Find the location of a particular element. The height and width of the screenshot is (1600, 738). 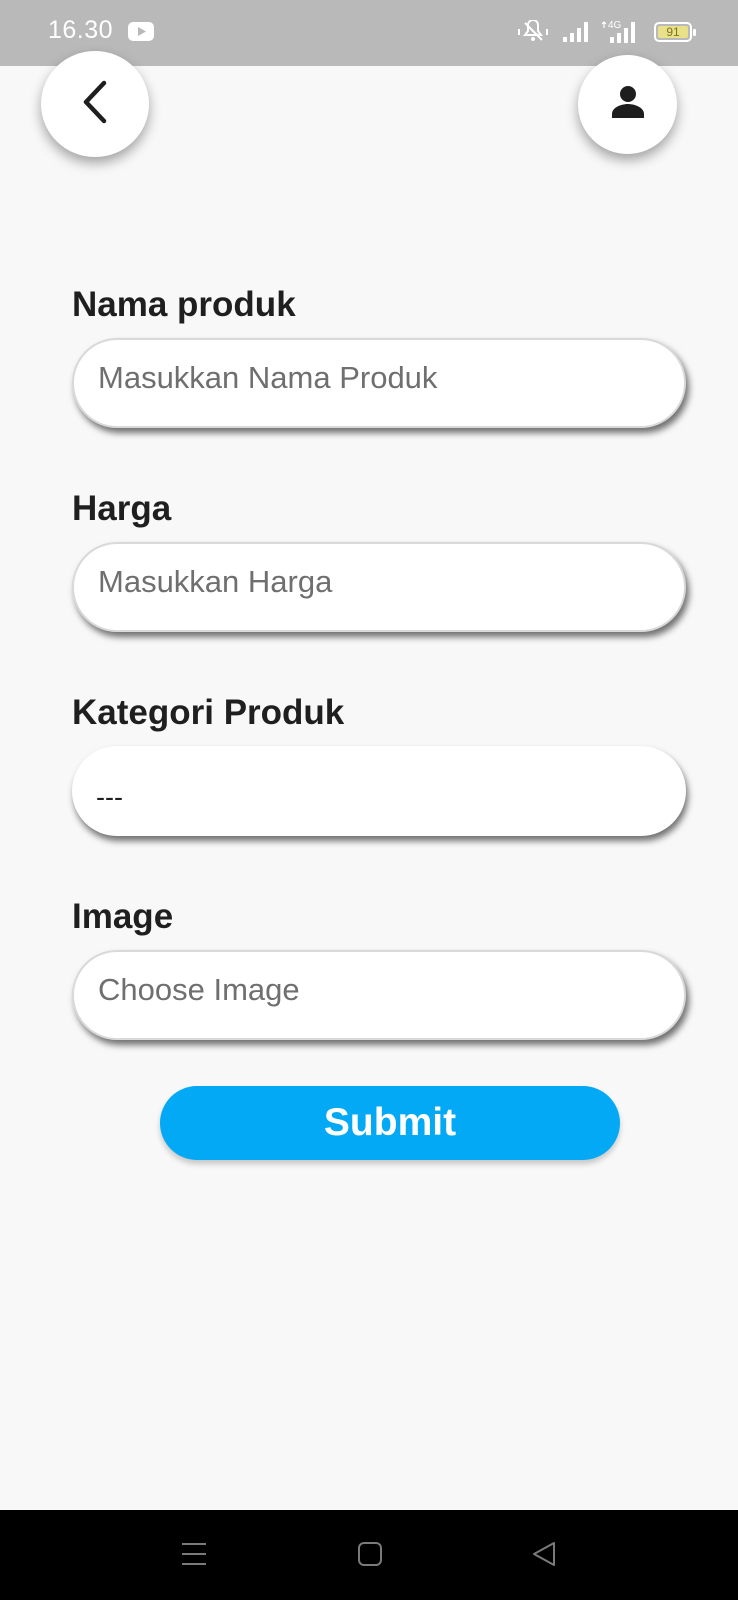

profile-button is located at coordinates (627, 104).